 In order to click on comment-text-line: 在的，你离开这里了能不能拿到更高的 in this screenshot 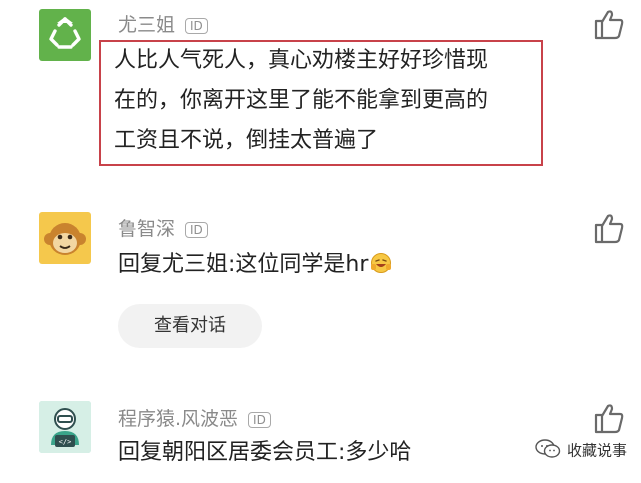, I will do `click(301, 100)`.